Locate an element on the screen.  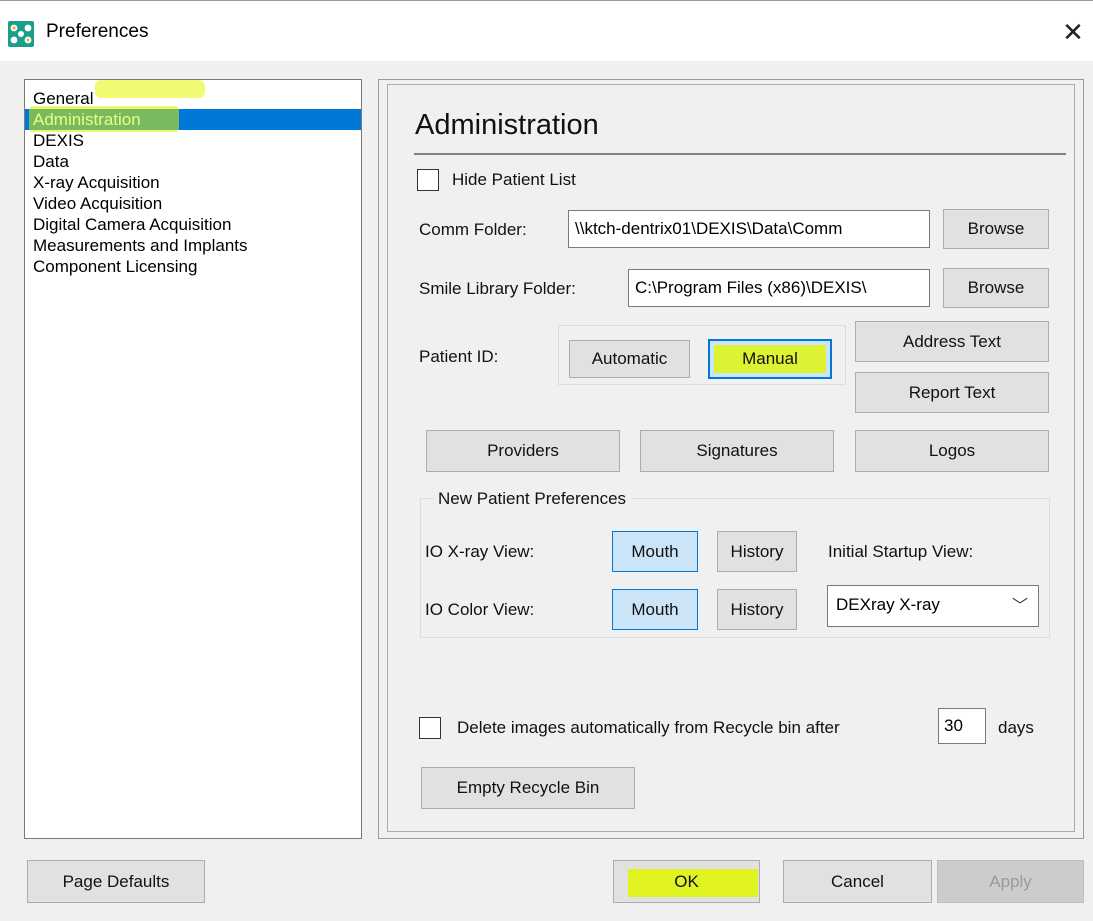
logos-button: Logos is located at coordinates (952, 451).